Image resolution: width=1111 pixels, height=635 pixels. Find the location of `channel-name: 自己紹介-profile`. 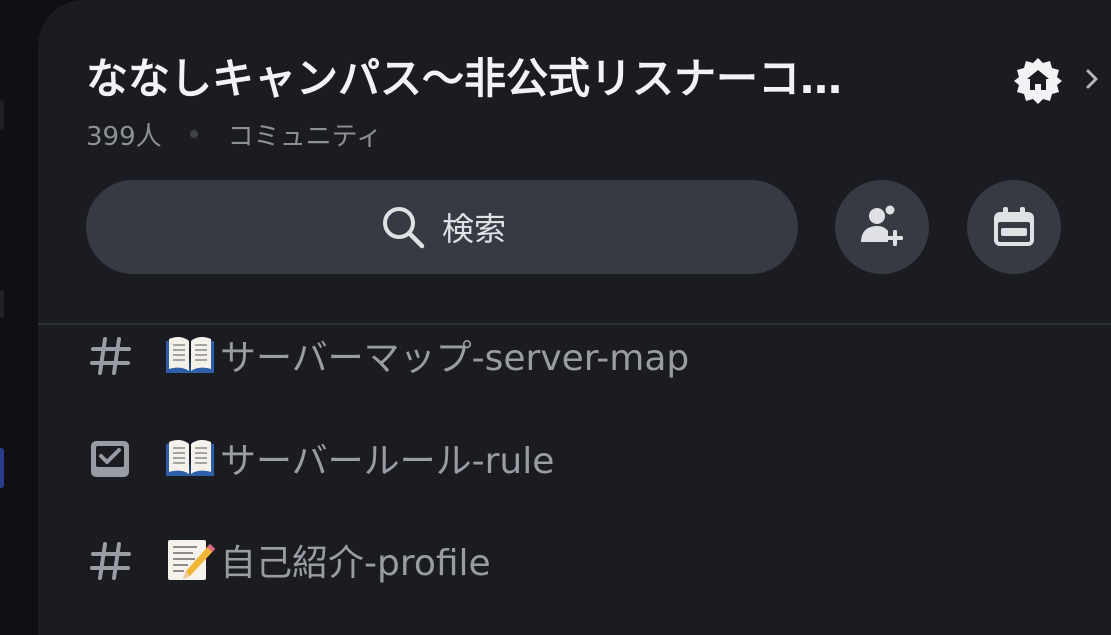

channel-name: 自己紹介-profile is located at coordinates (355, 563).